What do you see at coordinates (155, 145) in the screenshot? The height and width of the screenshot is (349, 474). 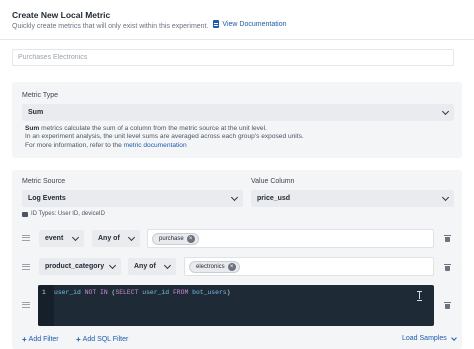 I see `metric-documentation-link: metric documentation` at bounding box center [155, 145].